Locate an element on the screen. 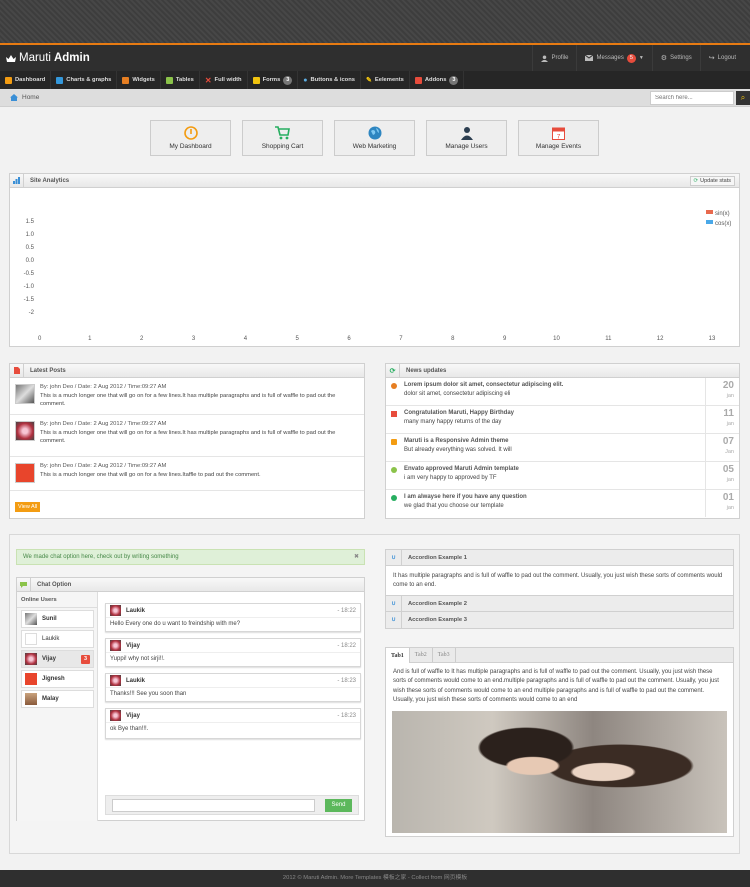 The width and height of the screenshot is (750, 887). person-icon is located at coordinates (466, 133).